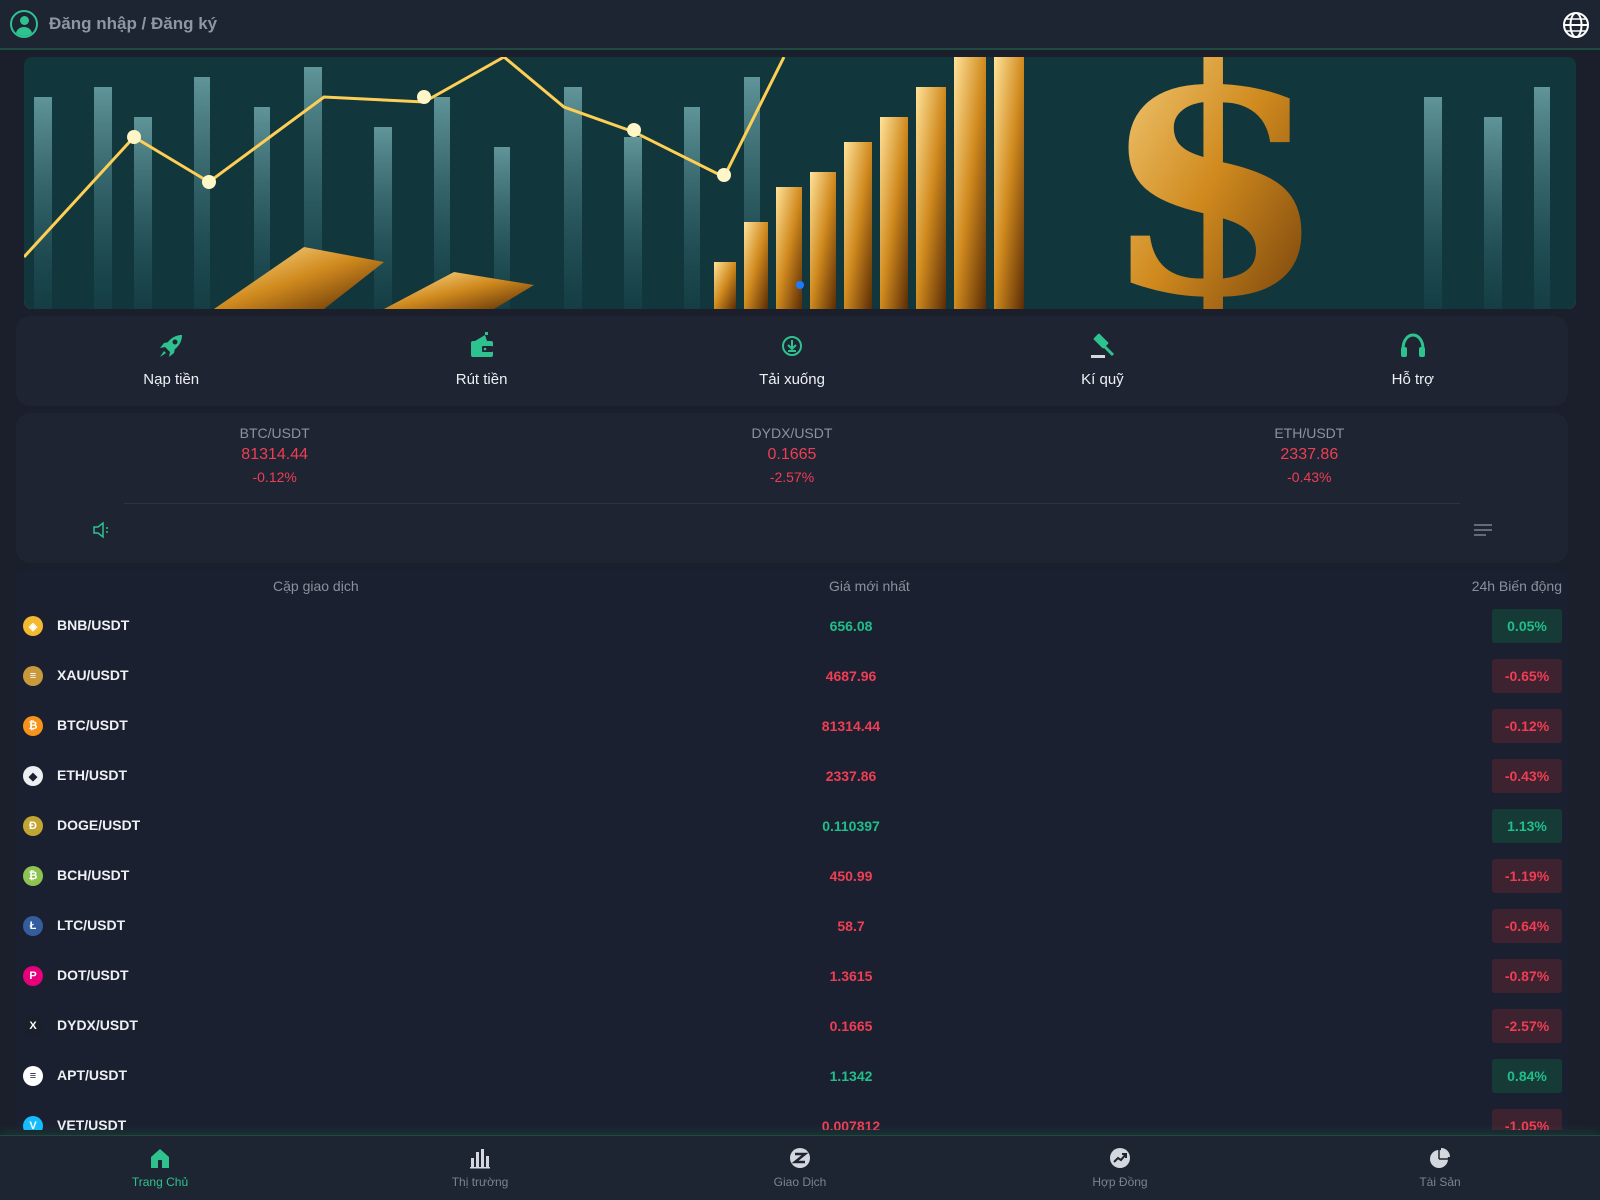 Image resolution: width=1600 pixels, height=1200 pixels. I want to click on last-price: 0.110397, so click(851, 826).